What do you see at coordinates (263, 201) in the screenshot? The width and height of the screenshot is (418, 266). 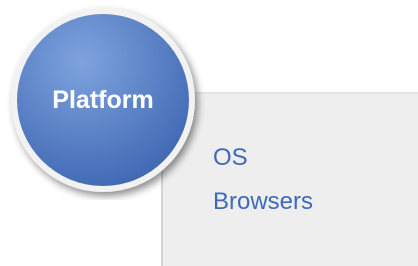 I see `panel-item-browsers: Browsers` at bounding box center [263, 201].